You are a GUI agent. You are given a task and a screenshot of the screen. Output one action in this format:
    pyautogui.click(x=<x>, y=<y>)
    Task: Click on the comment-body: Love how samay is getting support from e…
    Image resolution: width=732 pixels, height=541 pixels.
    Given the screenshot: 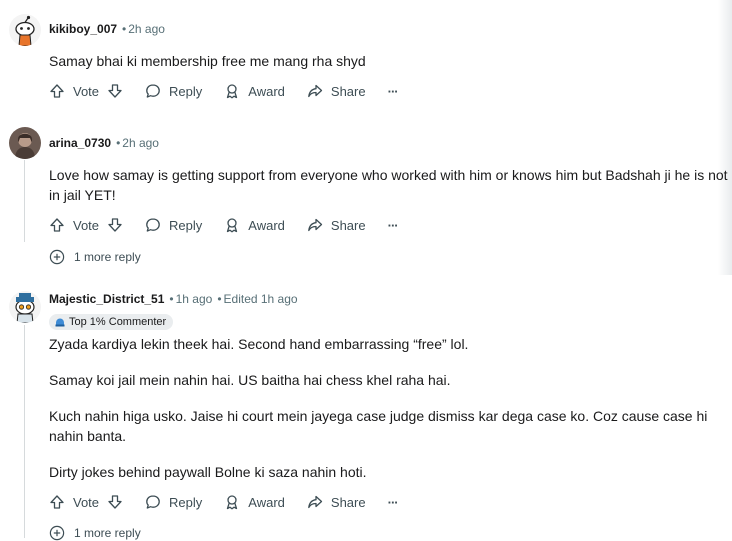 What is the action you would take?
    pyautogui.click(x=389, y=185)
    